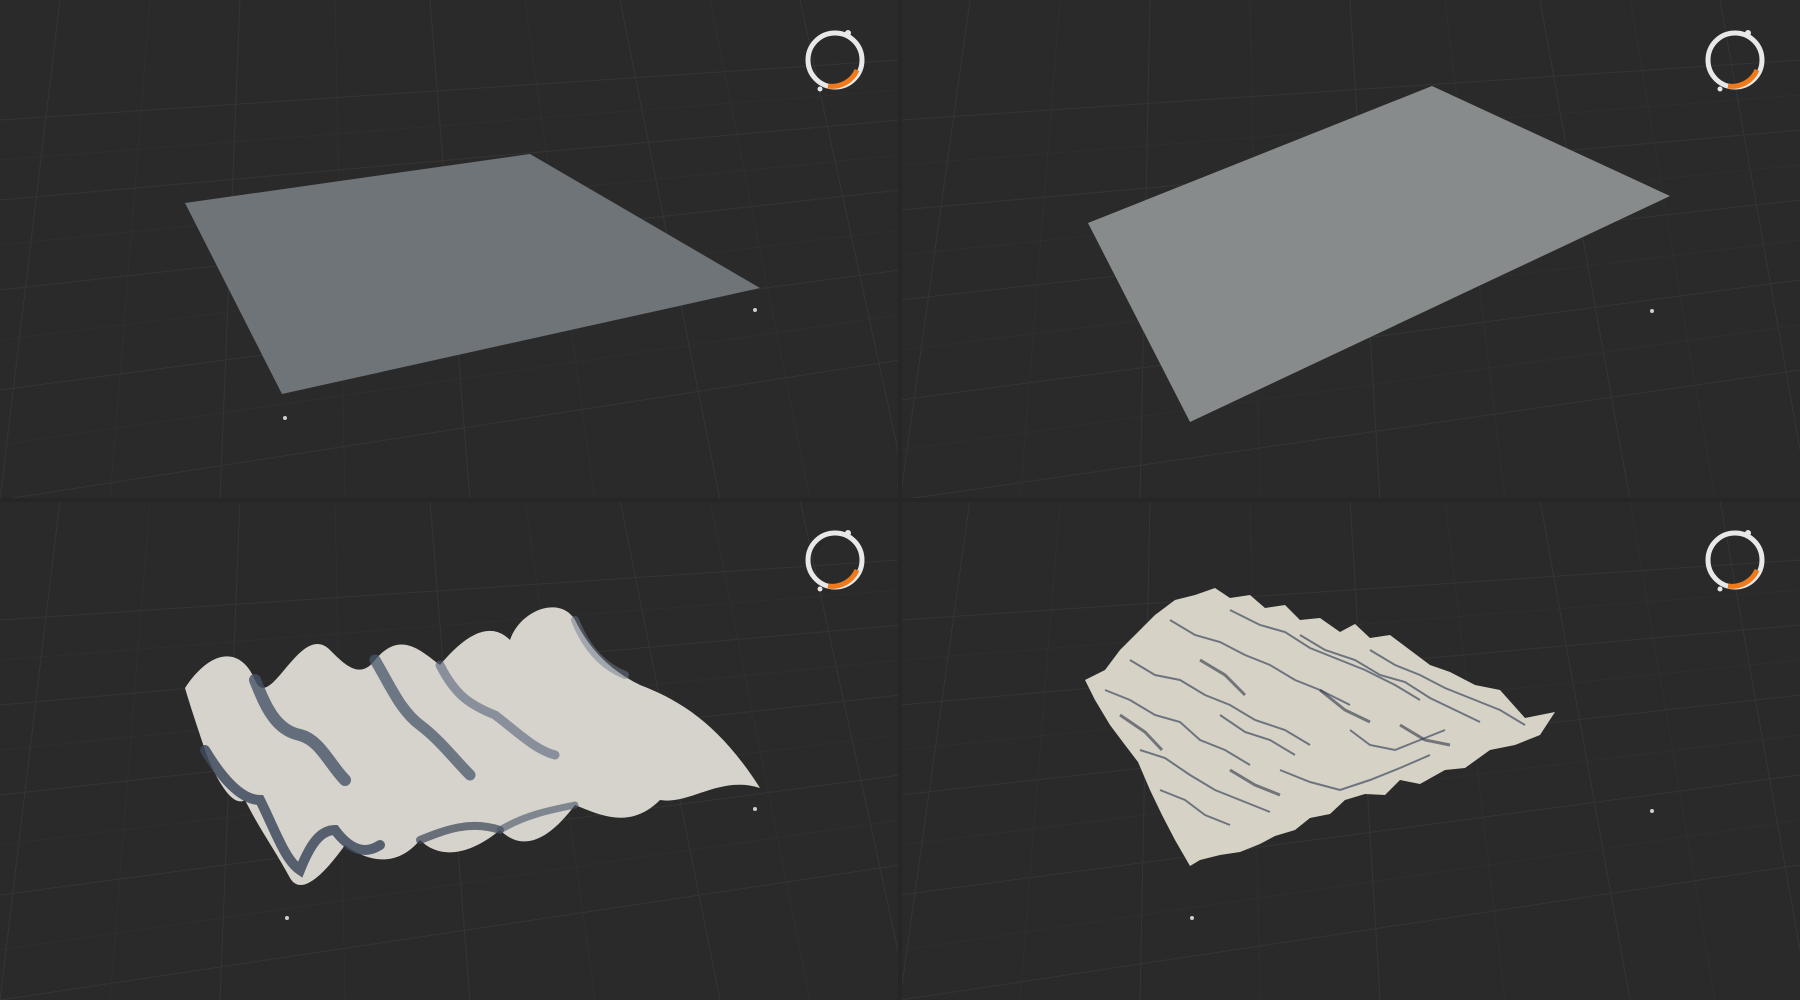 The width and height of the screenshot is (1800, 1000). Describe the element at coordinates (1320, 727) in the screenshot. I see `noise-terrain-mesh` at that location.